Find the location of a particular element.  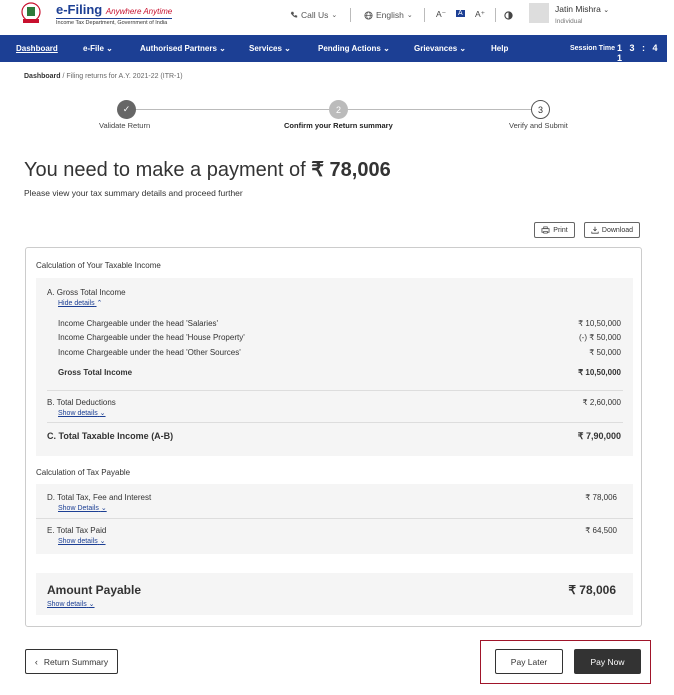

gross-total-title: A. Gross Total Income is located at coordinates (86, 292).